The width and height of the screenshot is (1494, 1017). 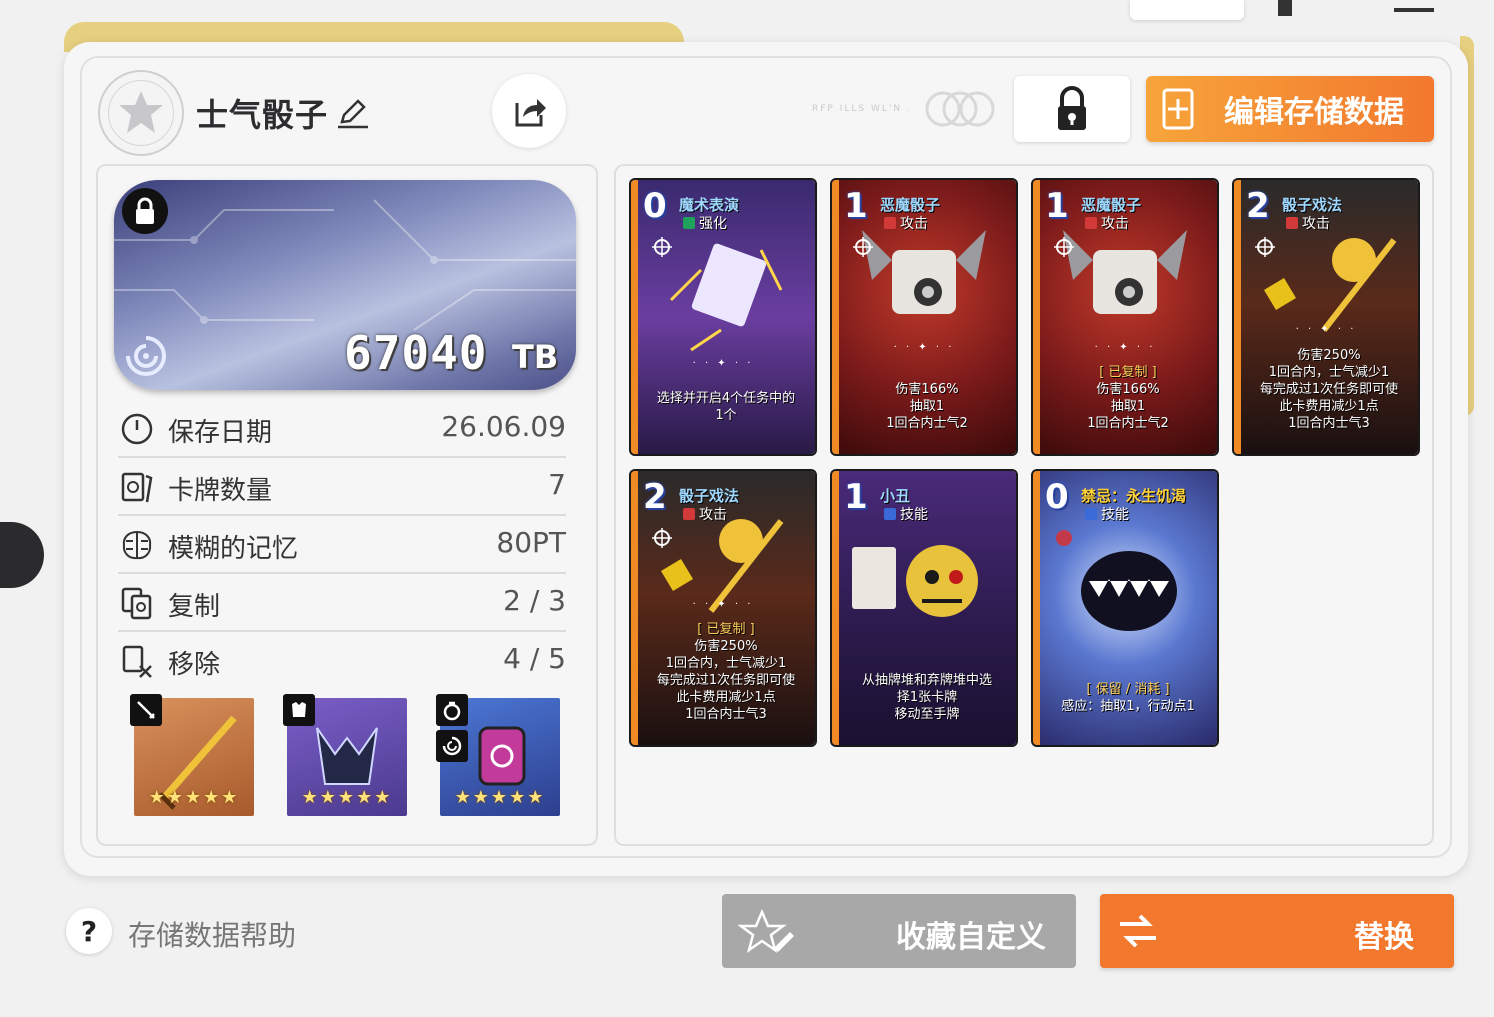 I want to click on sword-icon, so click(x=146, y=710).